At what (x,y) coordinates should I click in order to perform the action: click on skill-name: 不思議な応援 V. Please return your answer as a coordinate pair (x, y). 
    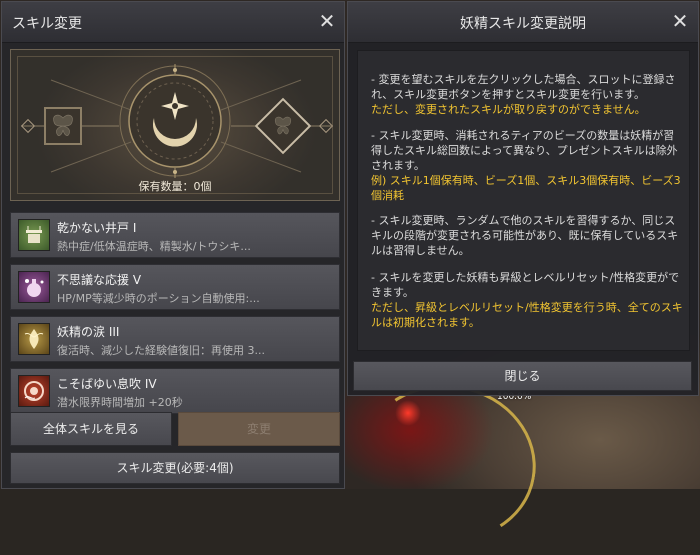
    Looking at the image, I should click on (99, 280).